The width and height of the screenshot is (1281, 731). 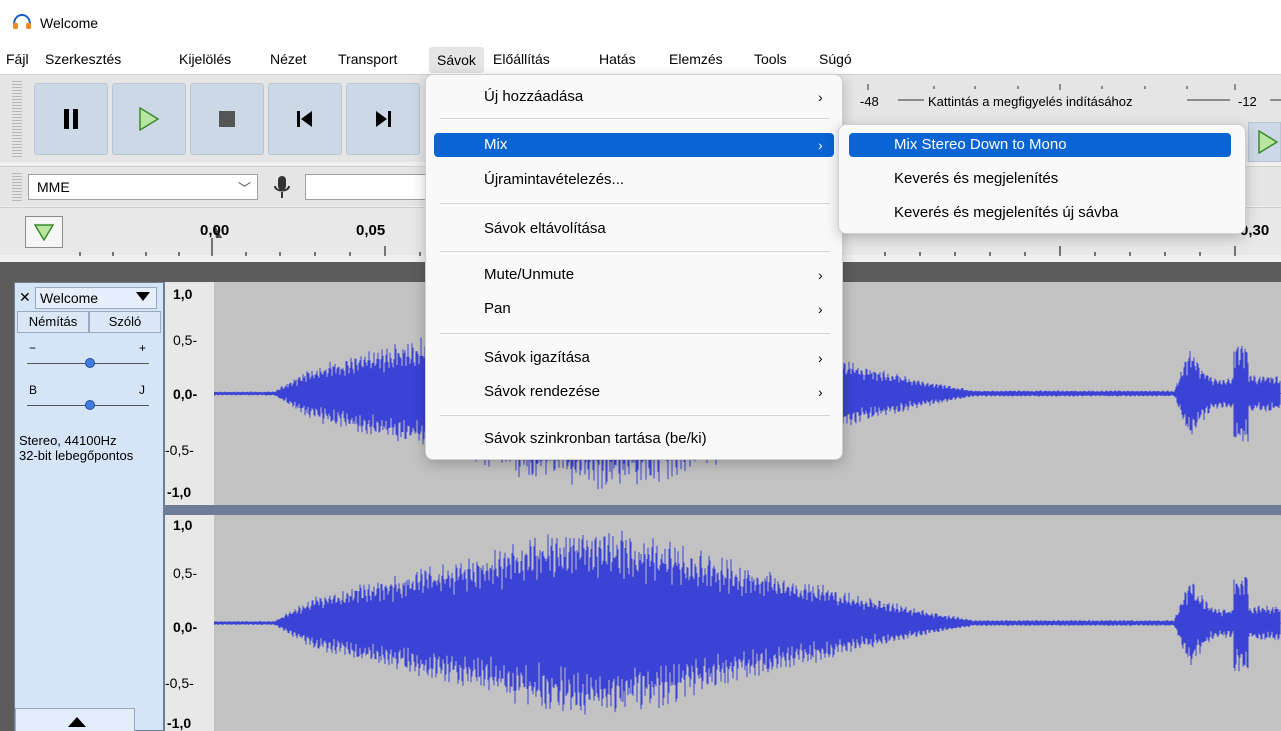 I want to click on menu-item-sync-lock: Sávok szinkronban tartása (be/ki), so click(x=634, y=439).